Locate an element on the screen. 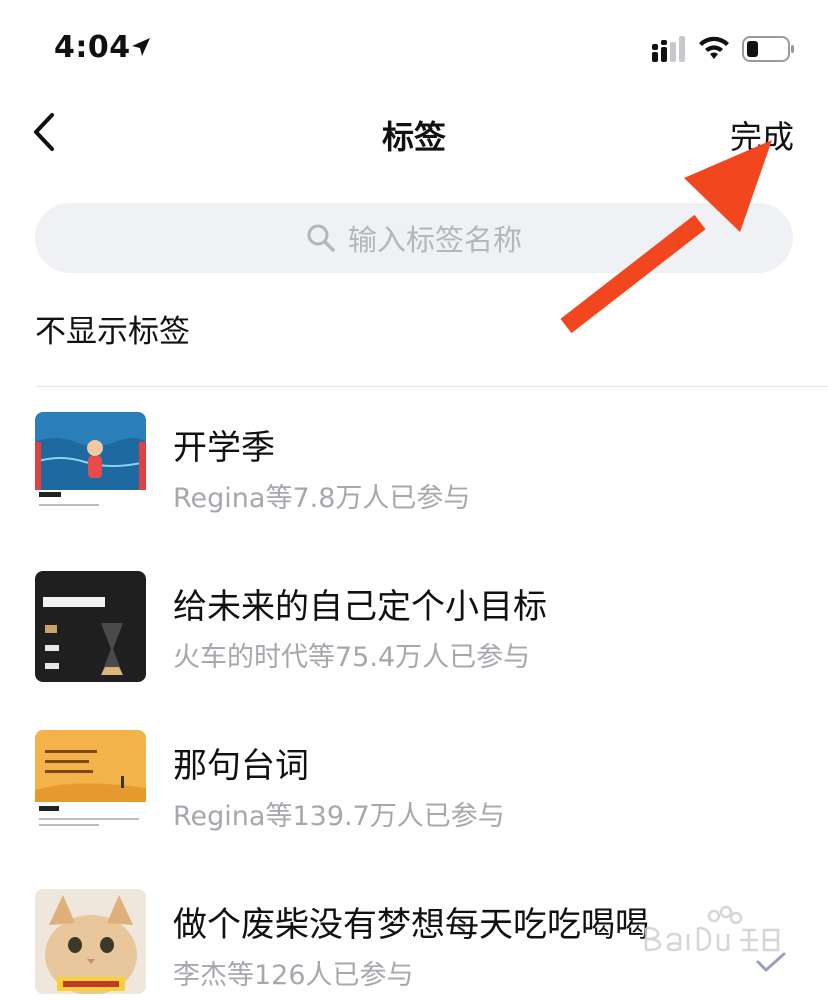  watermark-logo is located at coordinates (715, 939).